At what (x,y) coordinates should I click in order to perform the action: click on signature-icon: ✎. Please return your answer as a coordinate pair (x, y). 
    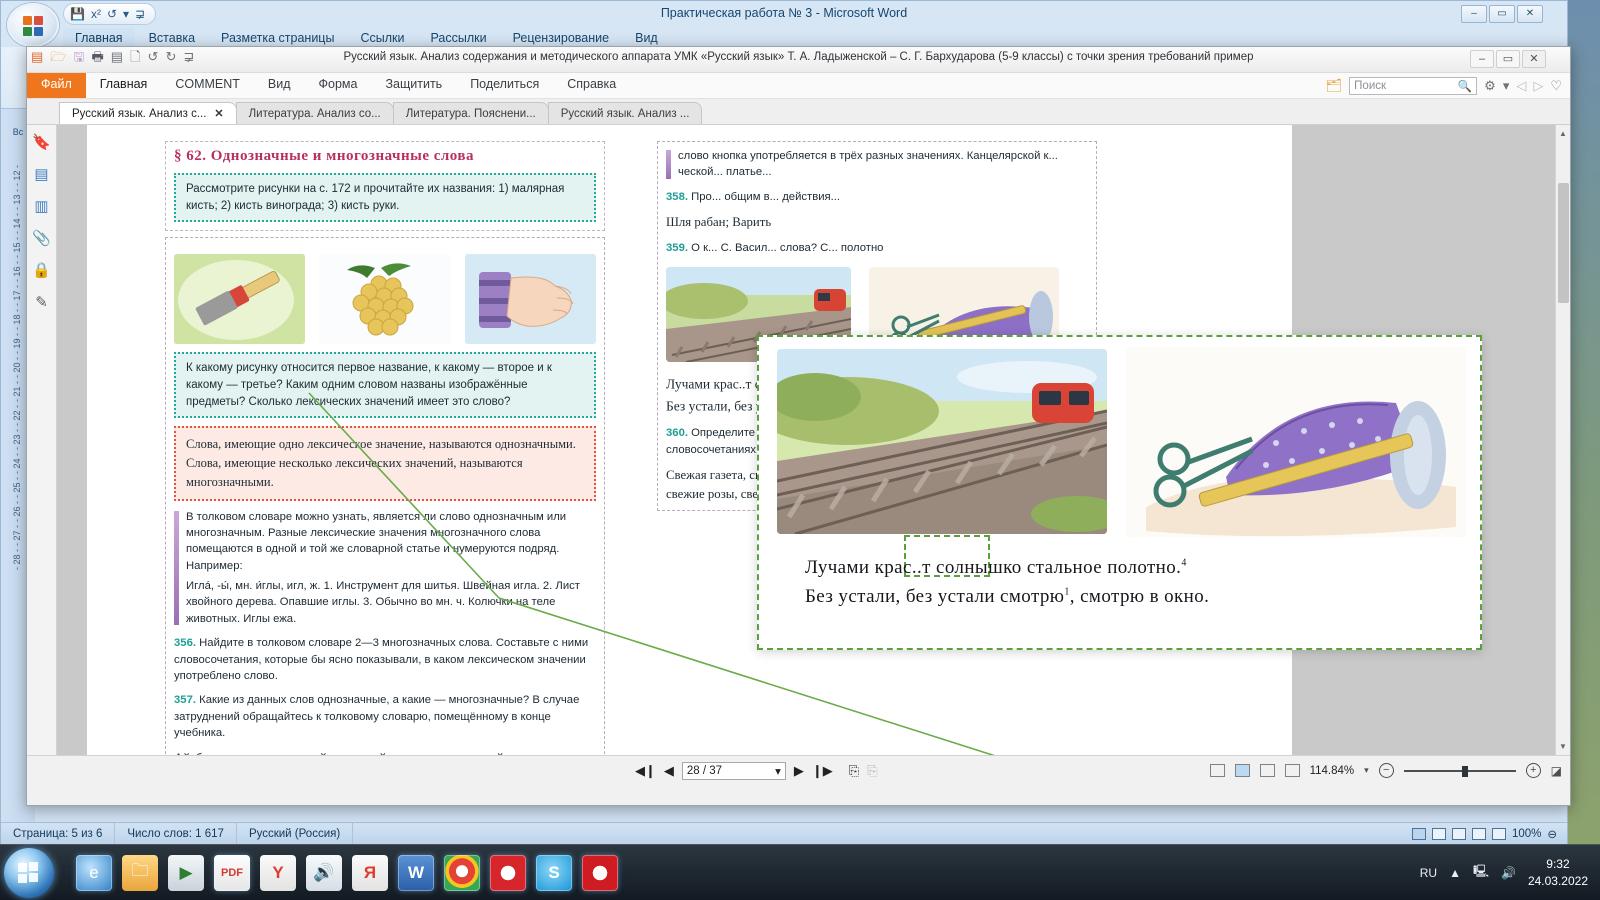
    Looking at the image, I should click on (41, 302).